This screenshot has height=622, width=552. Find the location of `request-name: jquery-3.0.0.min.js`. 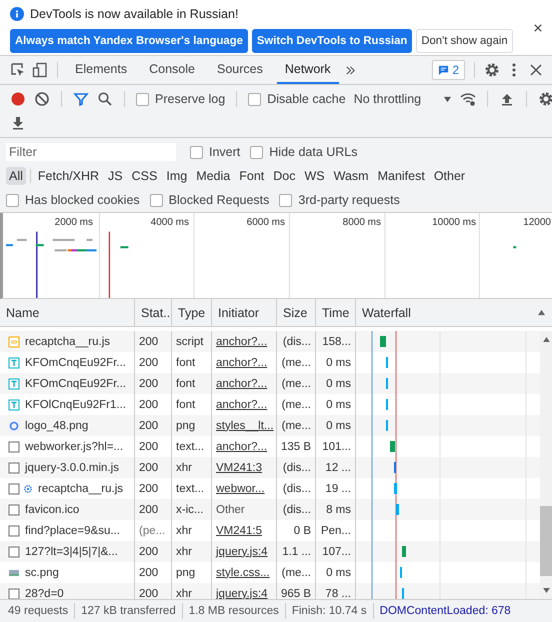

request-name: jquery-3.0.0.min.js is located at coordinates (72, 468).